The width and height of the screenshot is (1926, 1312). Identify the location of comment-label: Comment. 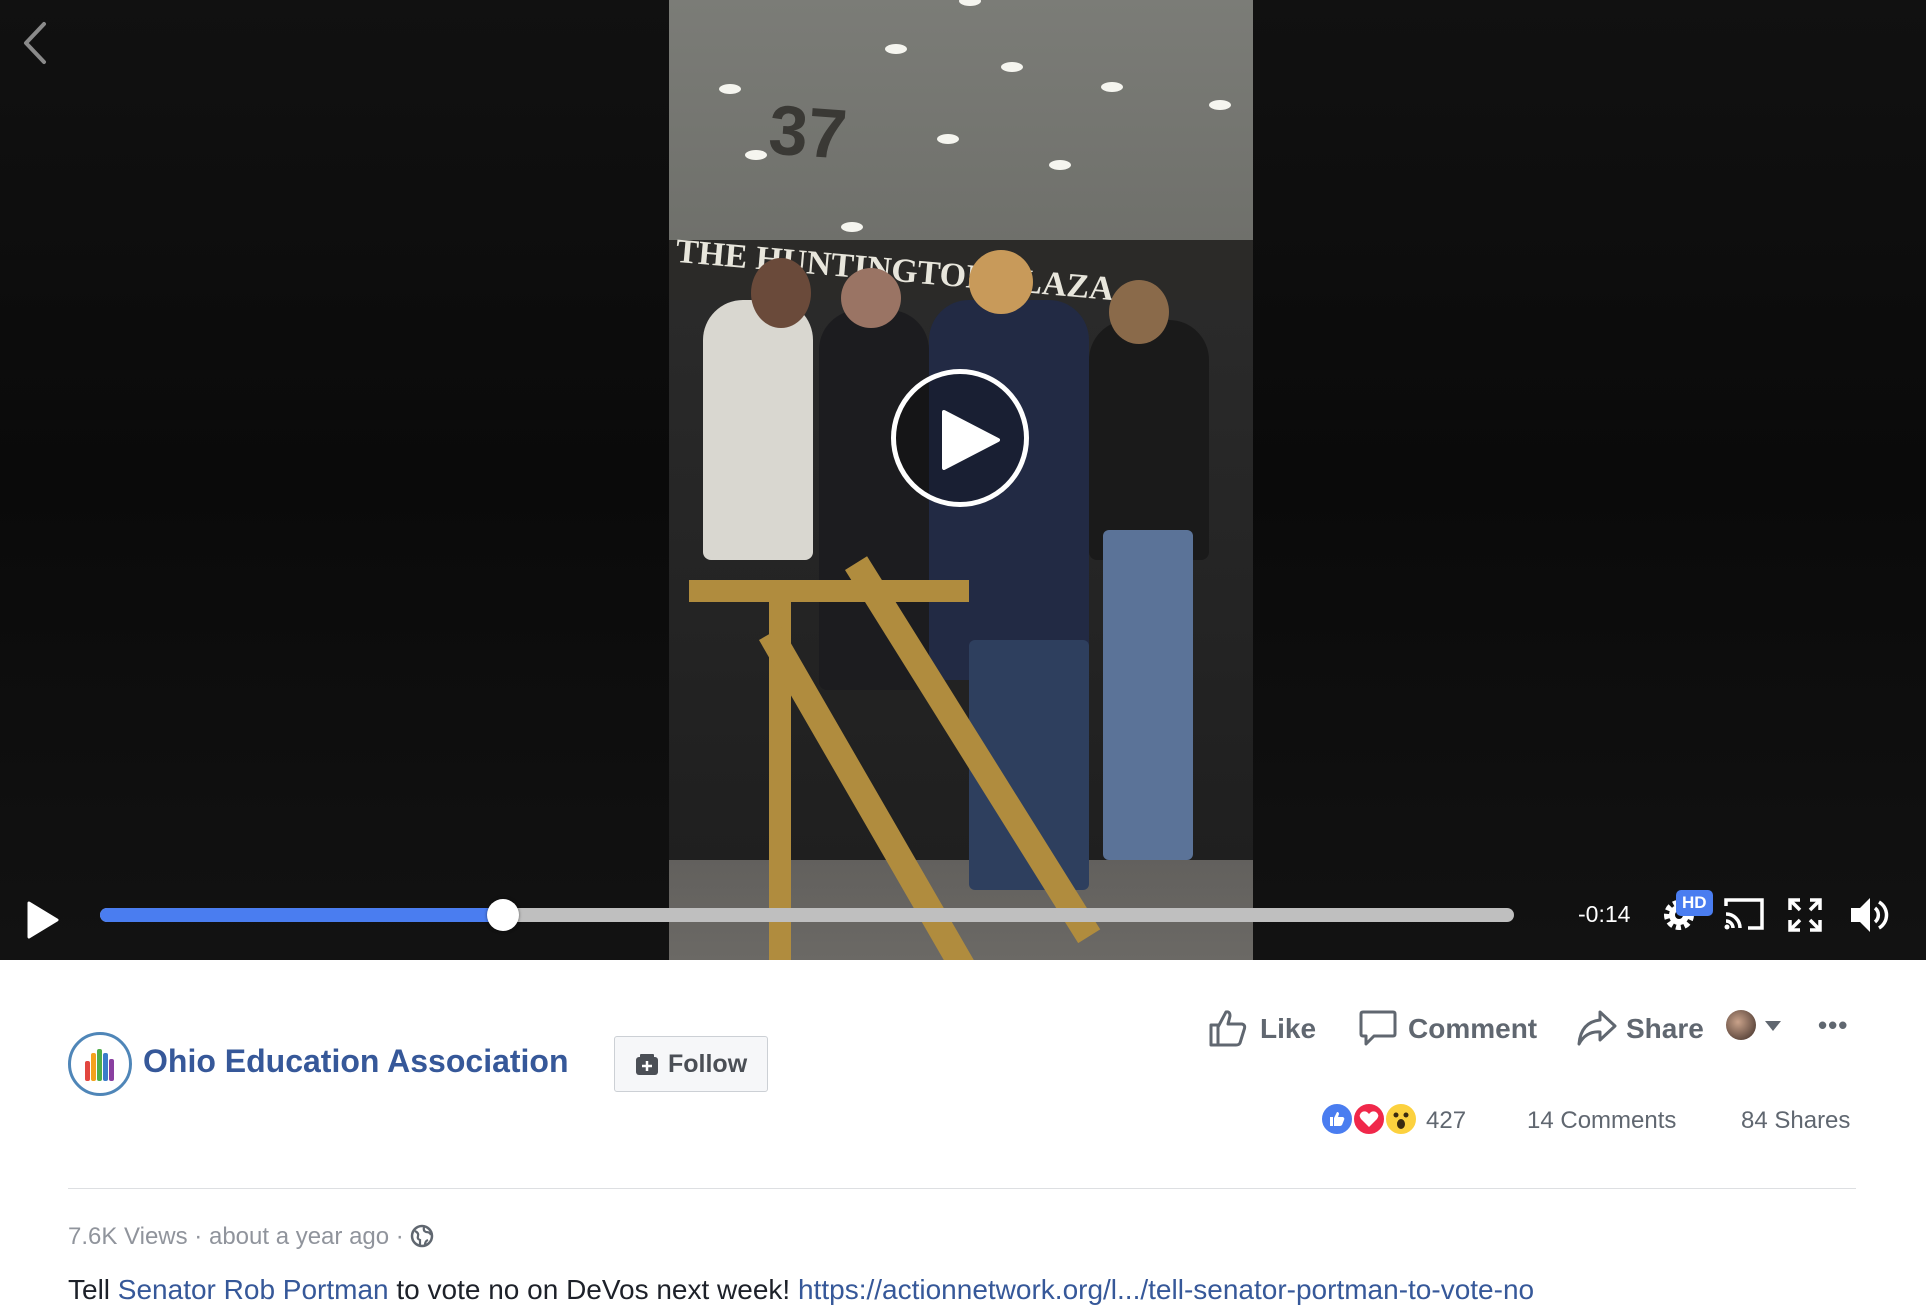
(1473, 1028).